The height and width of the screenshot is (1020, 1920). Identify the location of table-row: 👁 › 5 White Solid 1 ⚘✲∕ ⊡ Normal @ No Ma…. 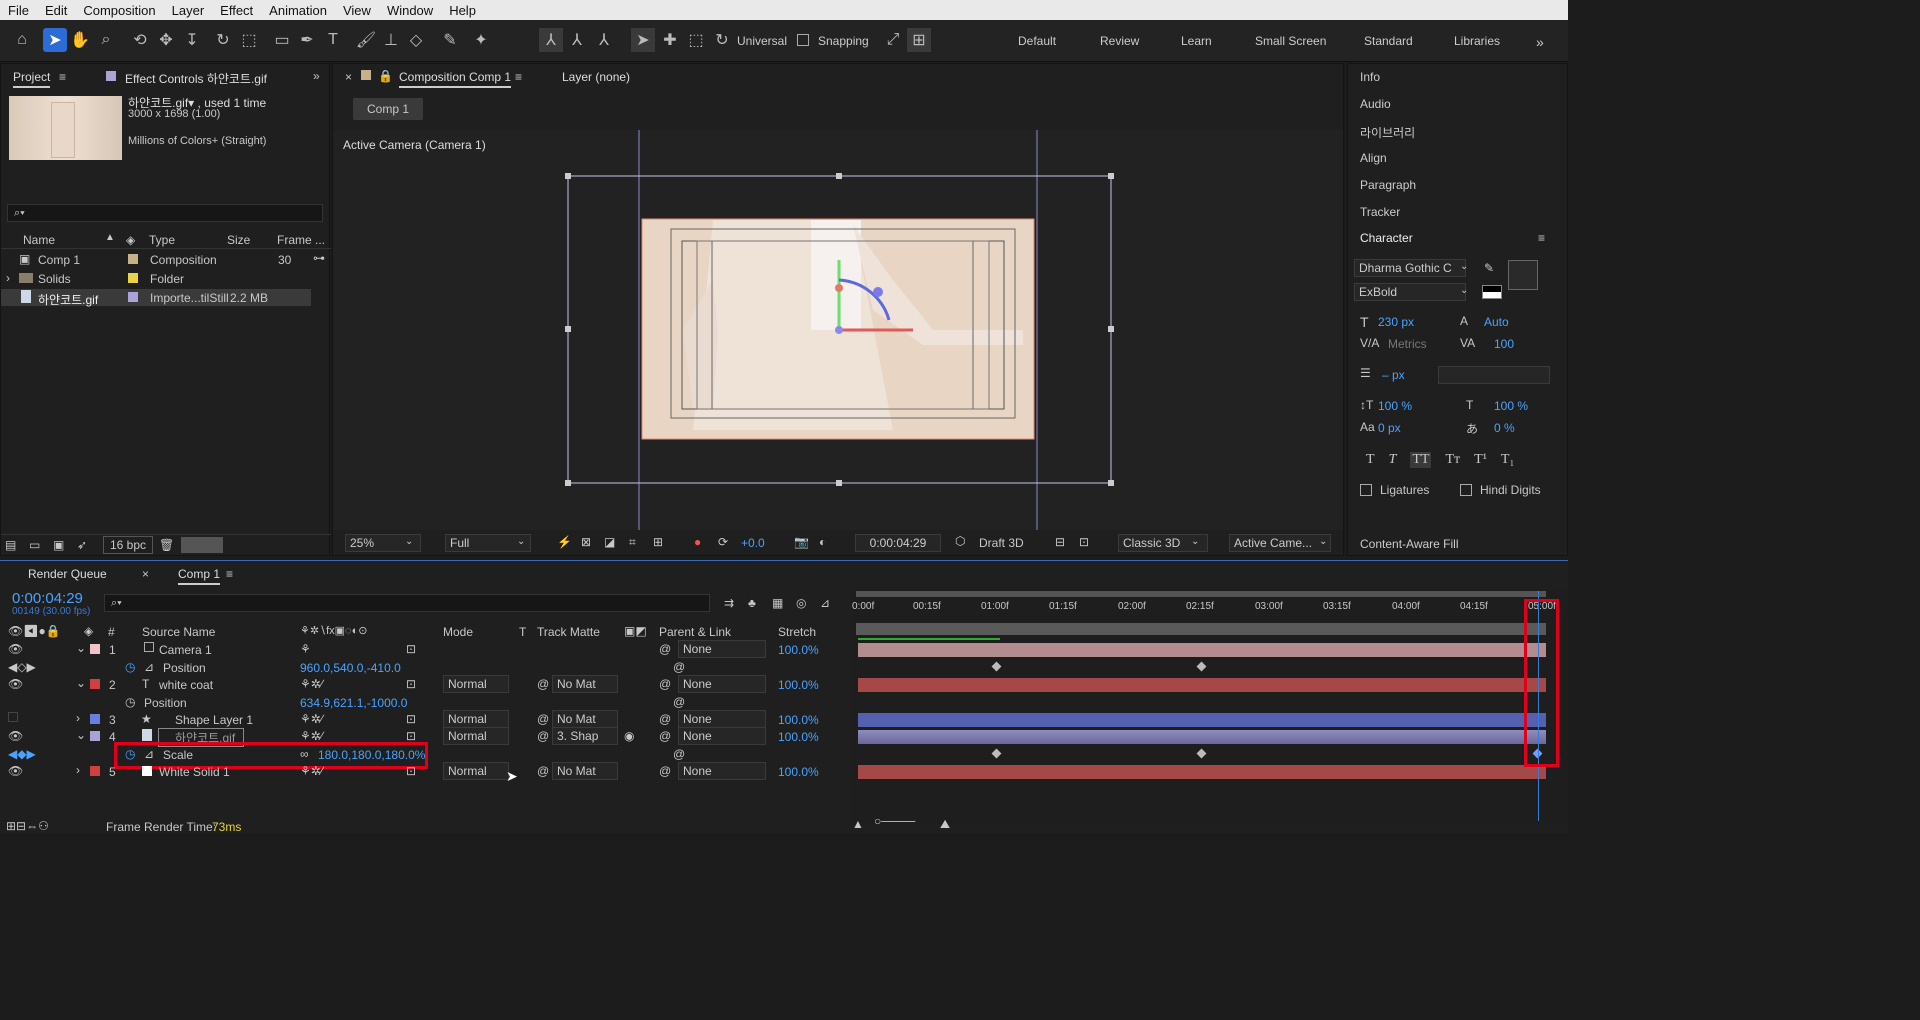
(426, 771).